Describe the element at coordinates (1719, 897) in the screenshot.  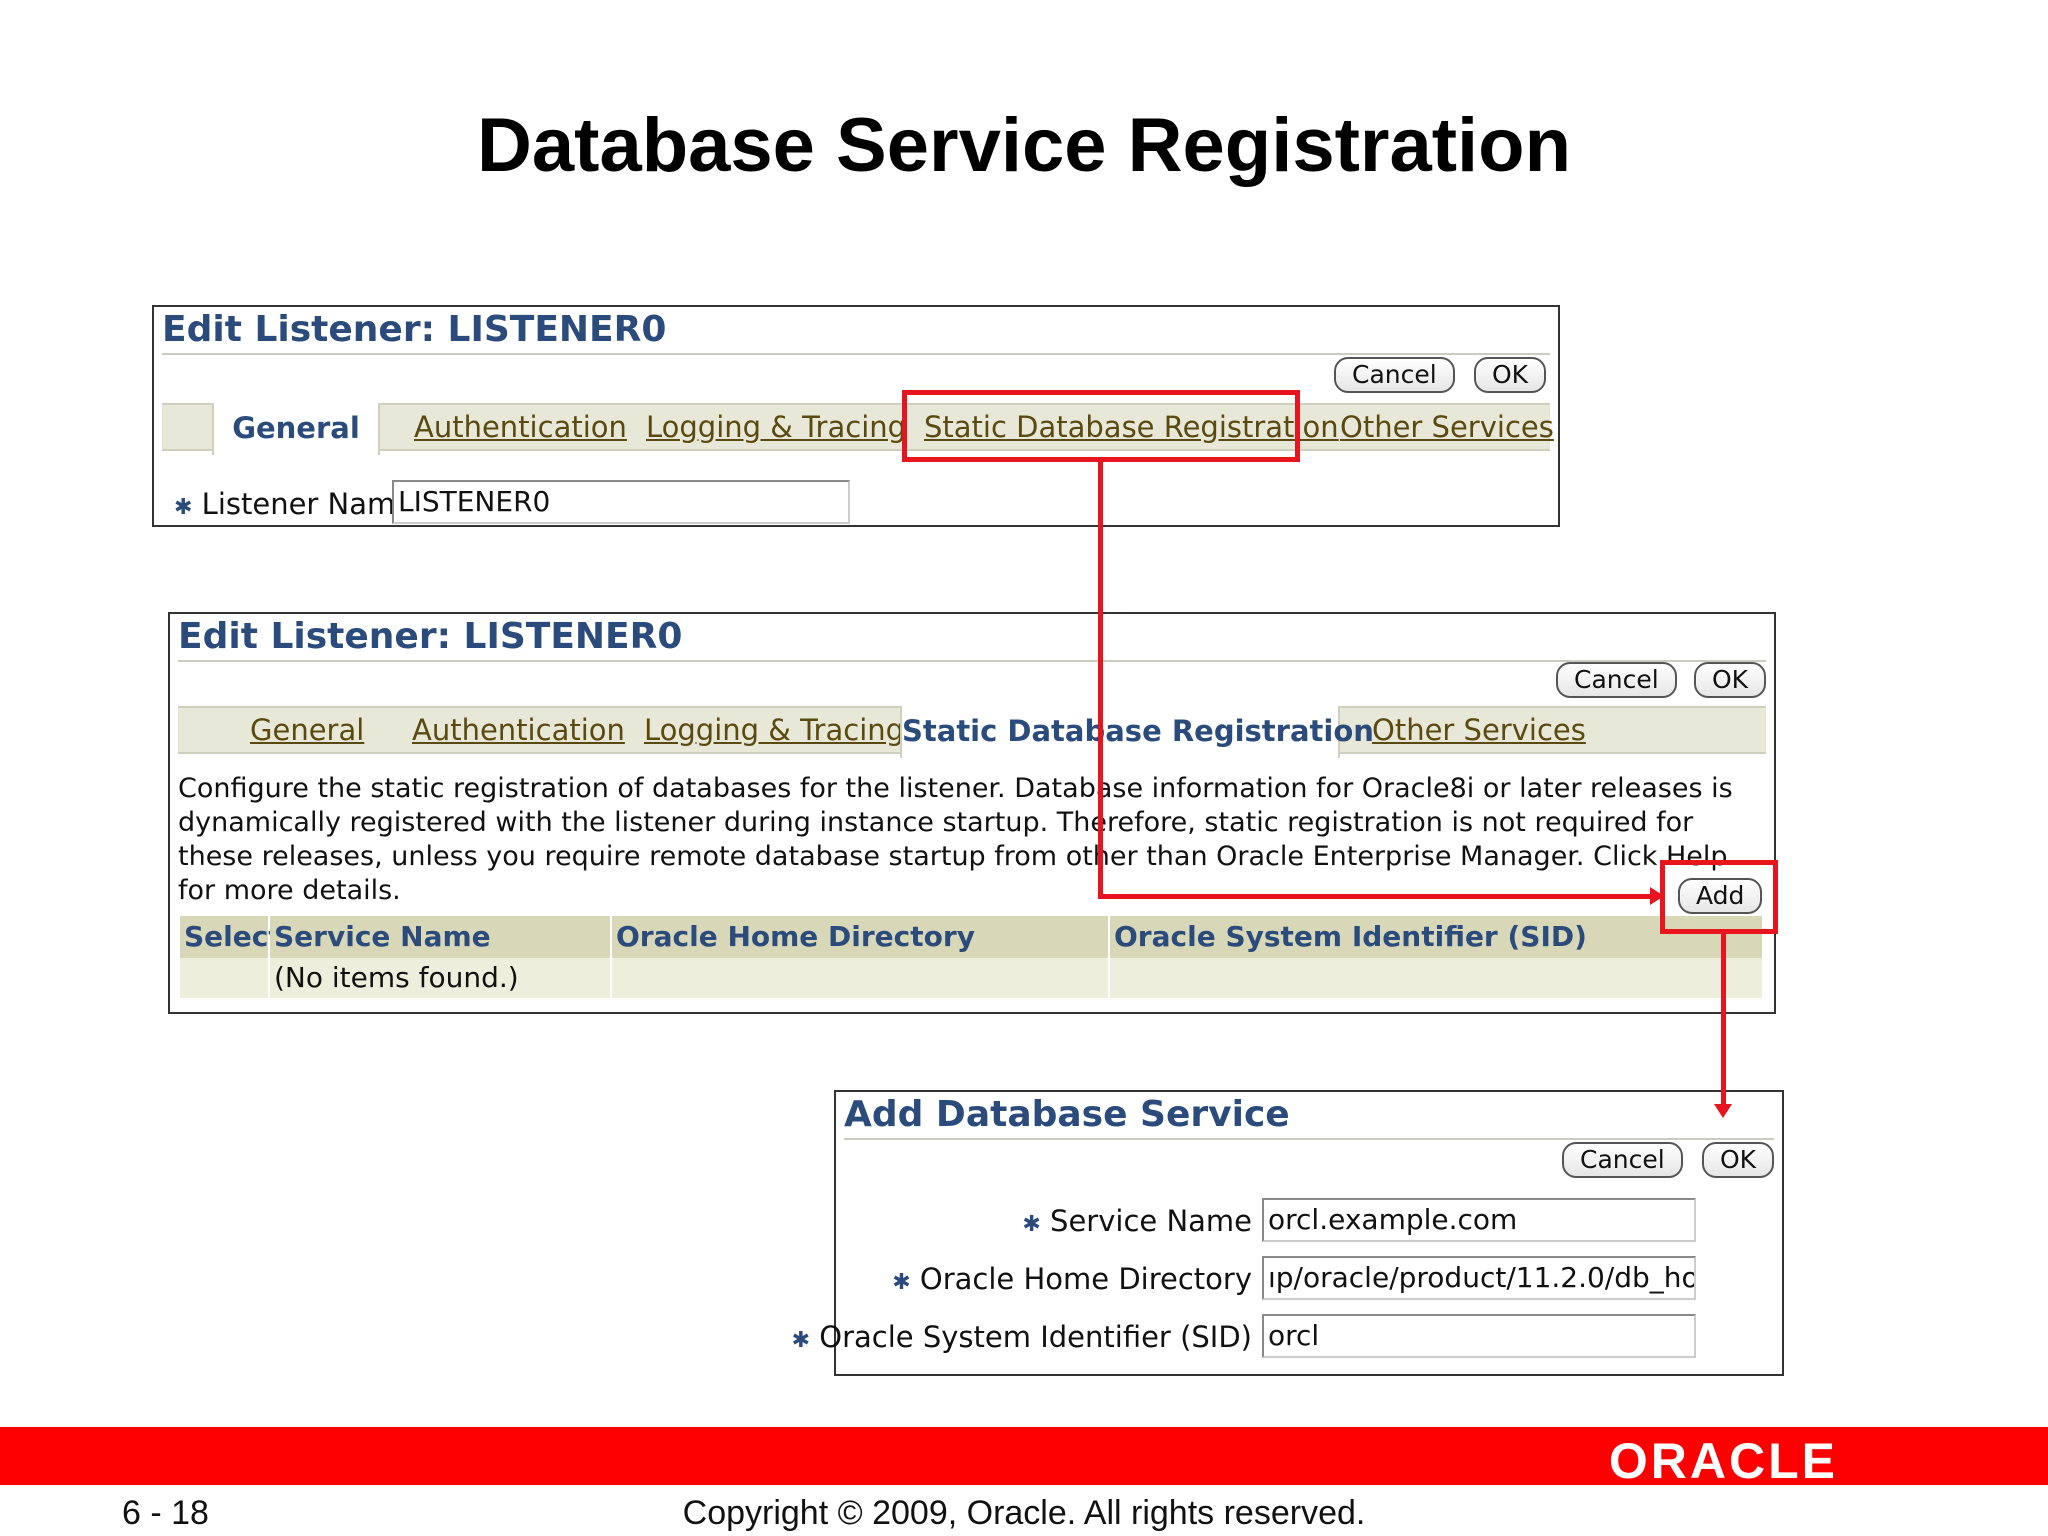
I see `highlight-add-button` at that location.